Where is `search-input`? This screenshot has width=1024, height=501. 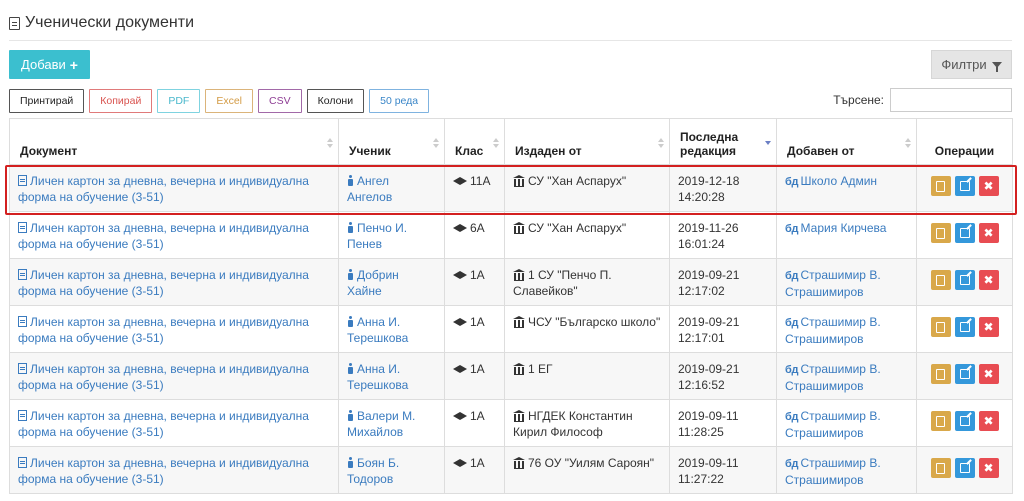 search-input is located at coordinates (951, 100).